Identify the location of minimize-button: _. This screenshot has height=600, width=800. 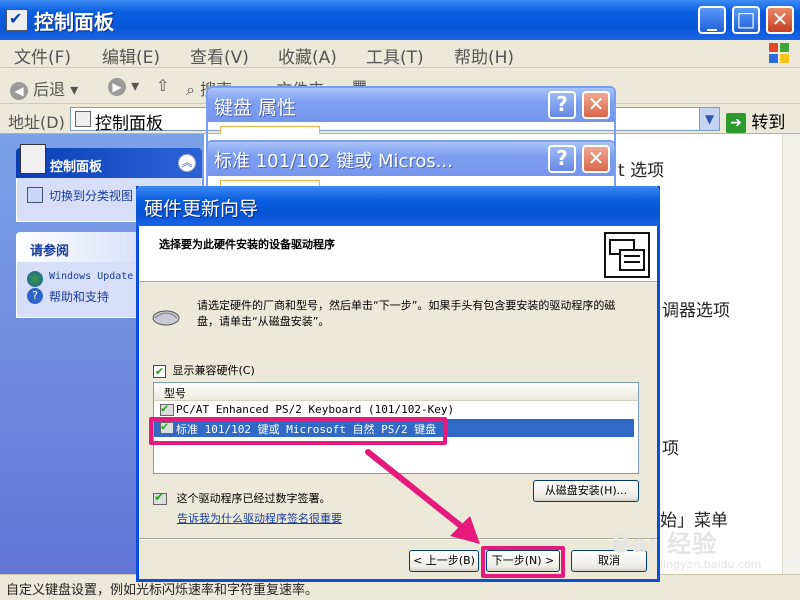
(712, 20).